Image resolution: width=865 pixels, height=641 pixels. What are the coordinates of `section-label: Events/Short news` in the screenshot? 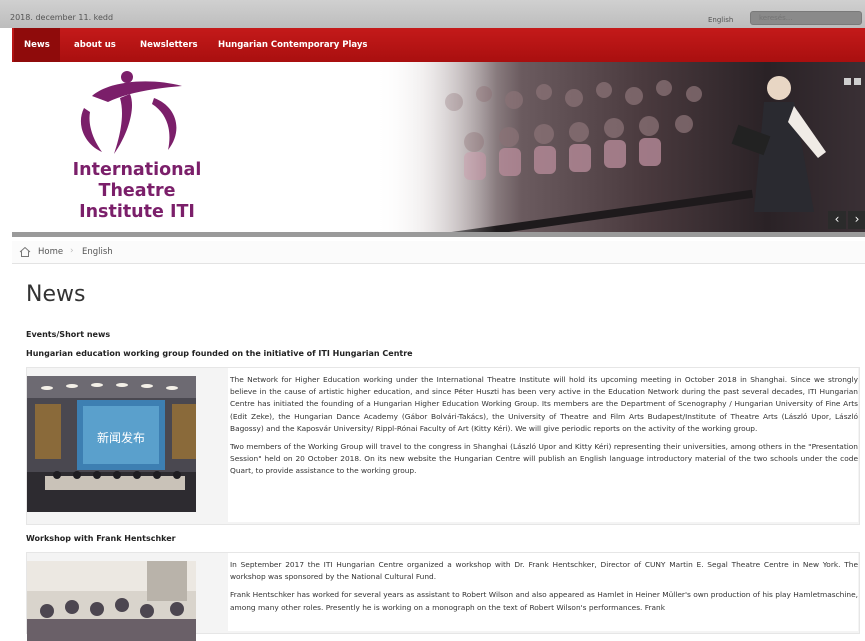 It's located at (68, 334).